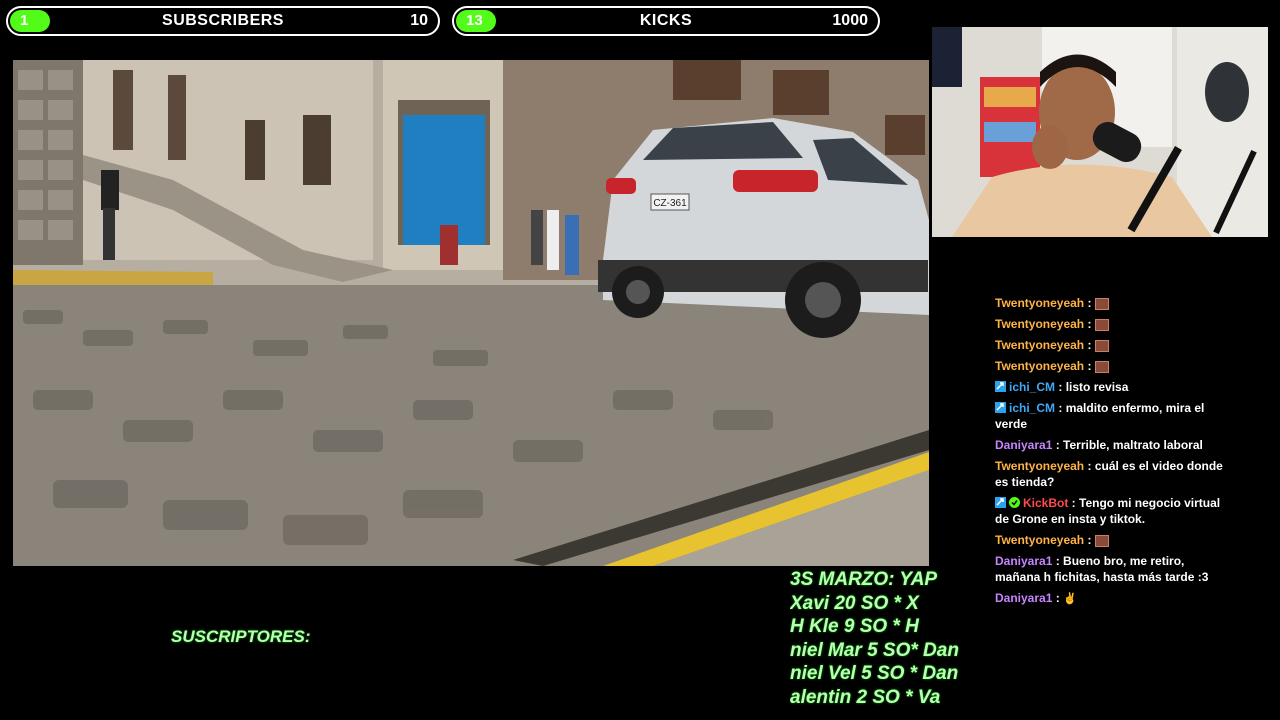 This screenshot has width=1280, height=720. What do you see at coordinates (1112, 453) in the screenshot?
I see `chat-panel: Twentyoneyeah : Twentyoneyeah` at bounding box center [1112, 453].